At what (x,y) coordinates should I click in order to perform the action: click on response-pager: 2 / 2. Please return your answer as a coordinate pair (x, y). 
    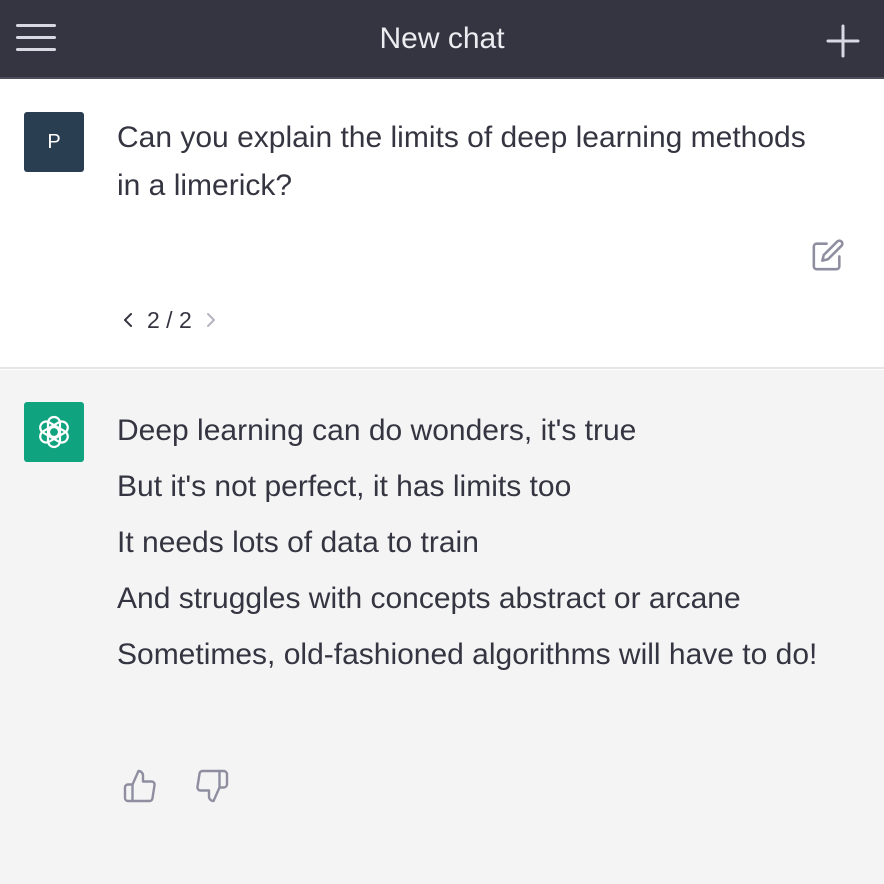
    Looking at the image, I should click on (169, 320).